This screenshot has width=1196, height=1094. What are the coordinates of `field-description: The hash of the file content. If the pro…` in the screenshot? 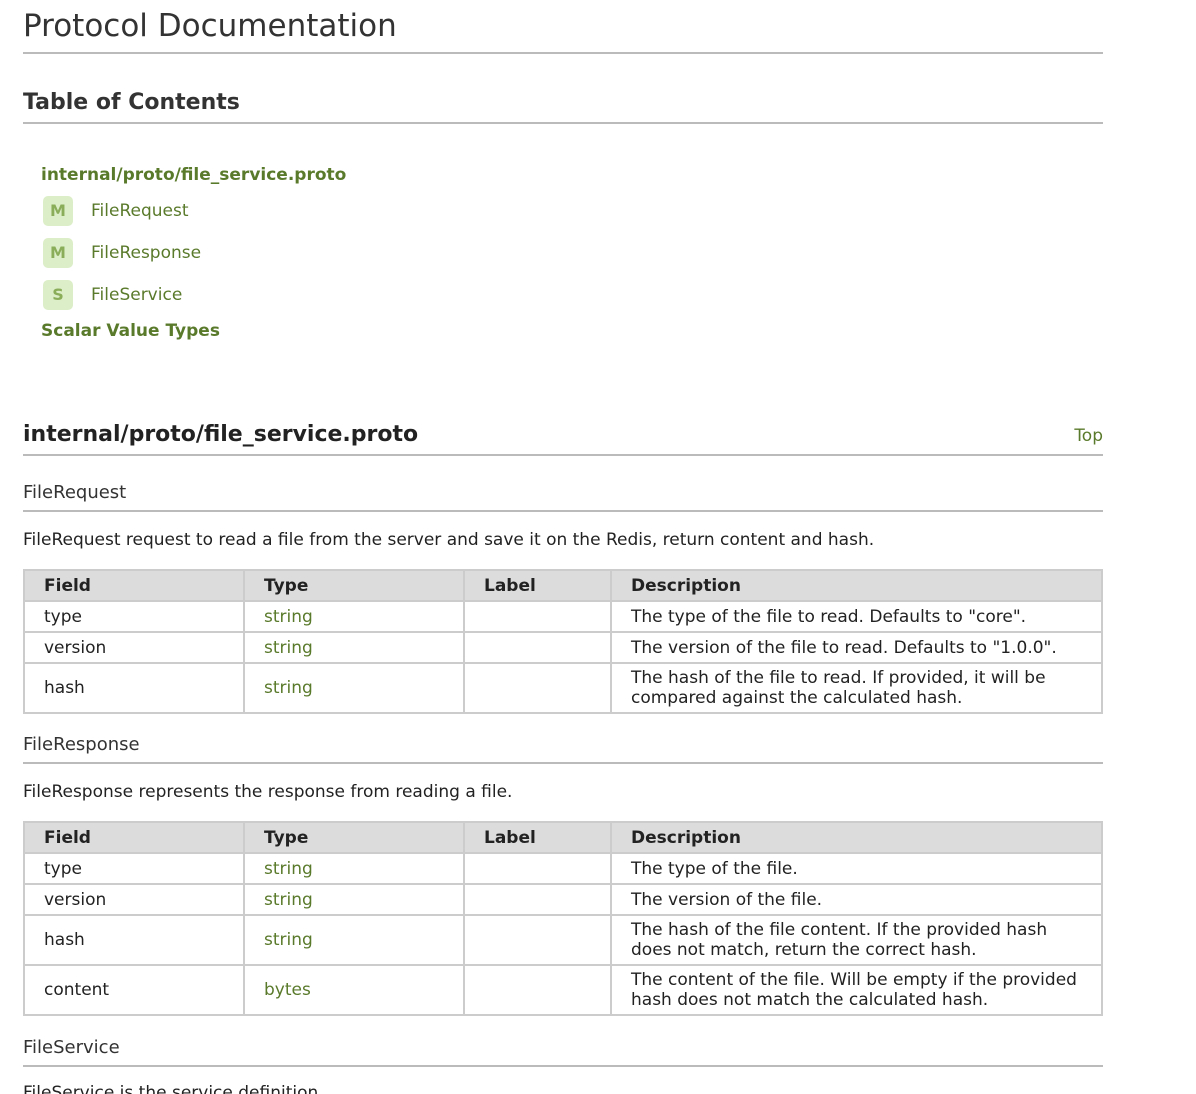 It's located at (856, 940).